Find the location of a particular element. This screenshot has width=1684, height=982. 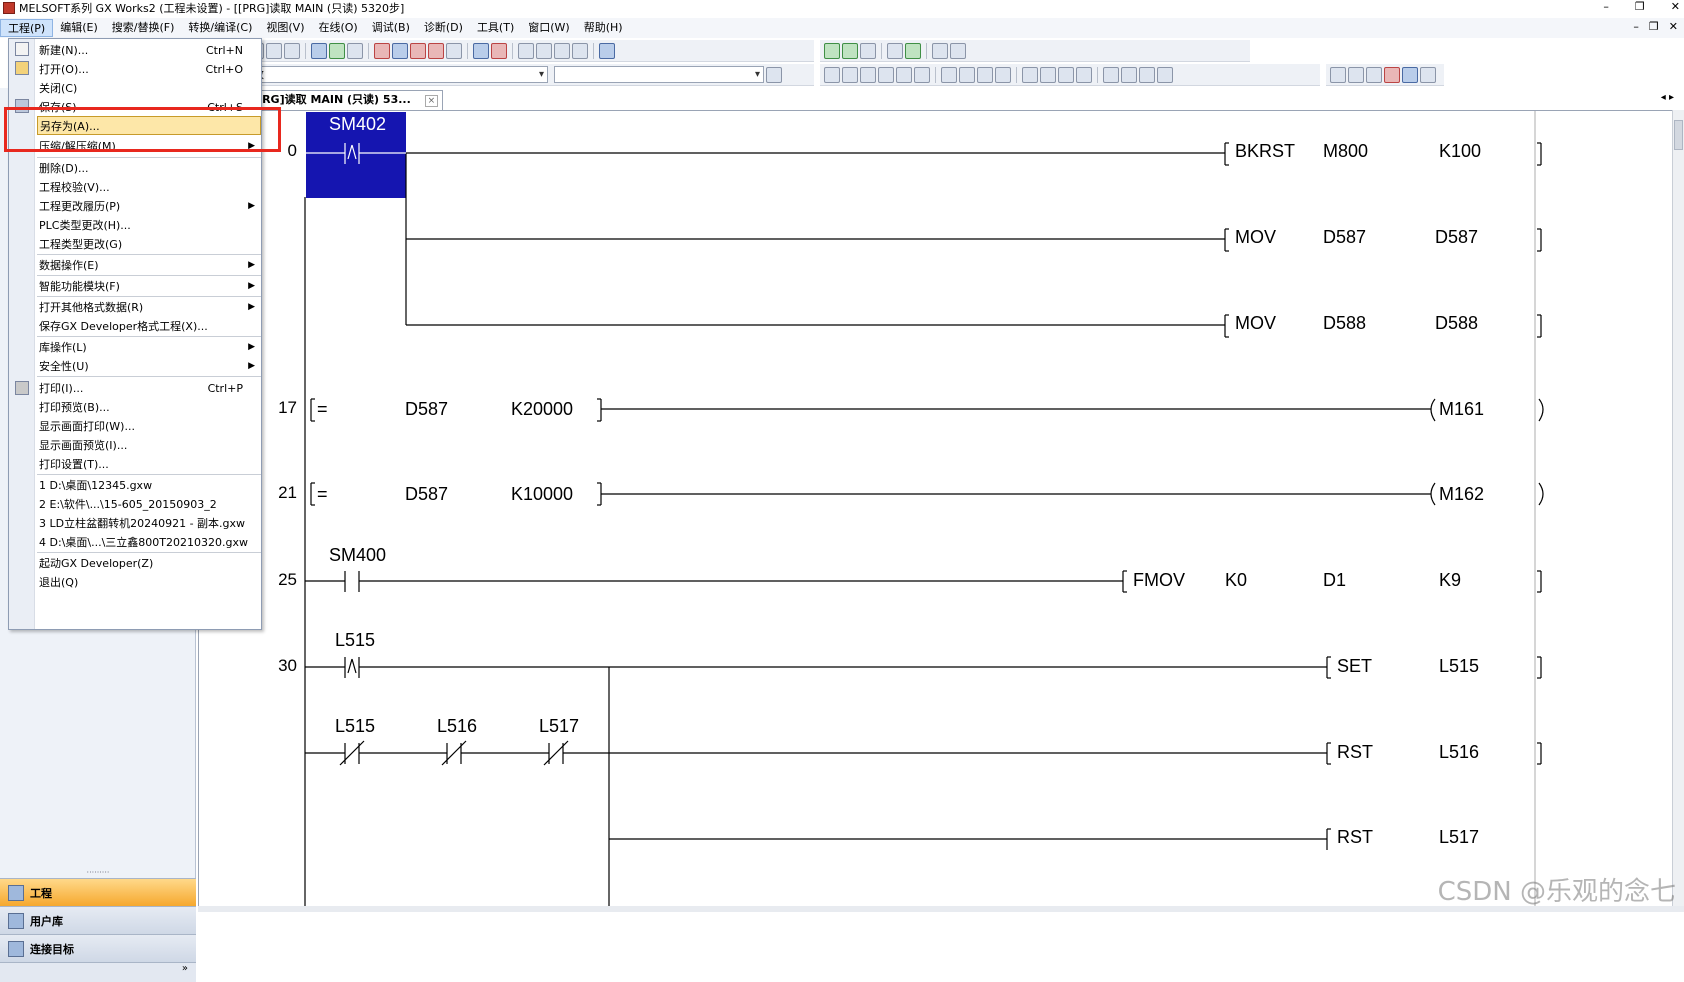

hline-icon is located at coordinates (949, 74).